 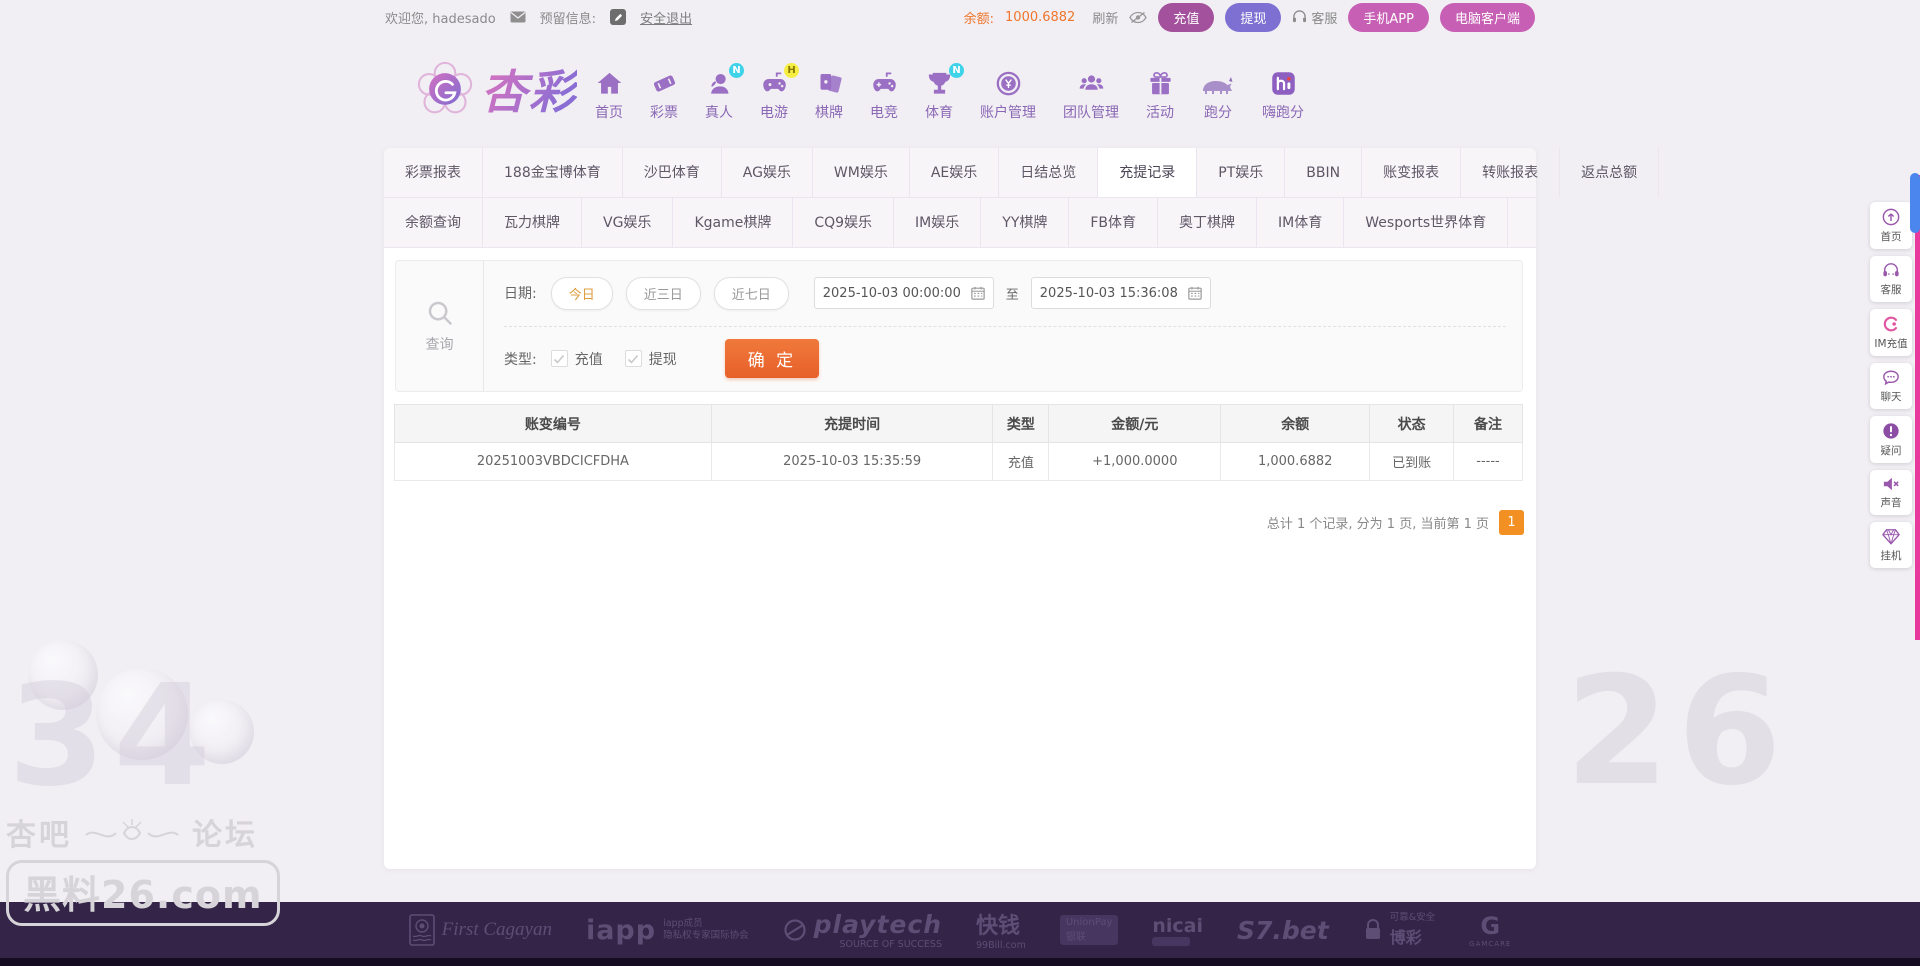 I want to click on tab-transfer-report: 转账报表, so click(x=1511, y=172).